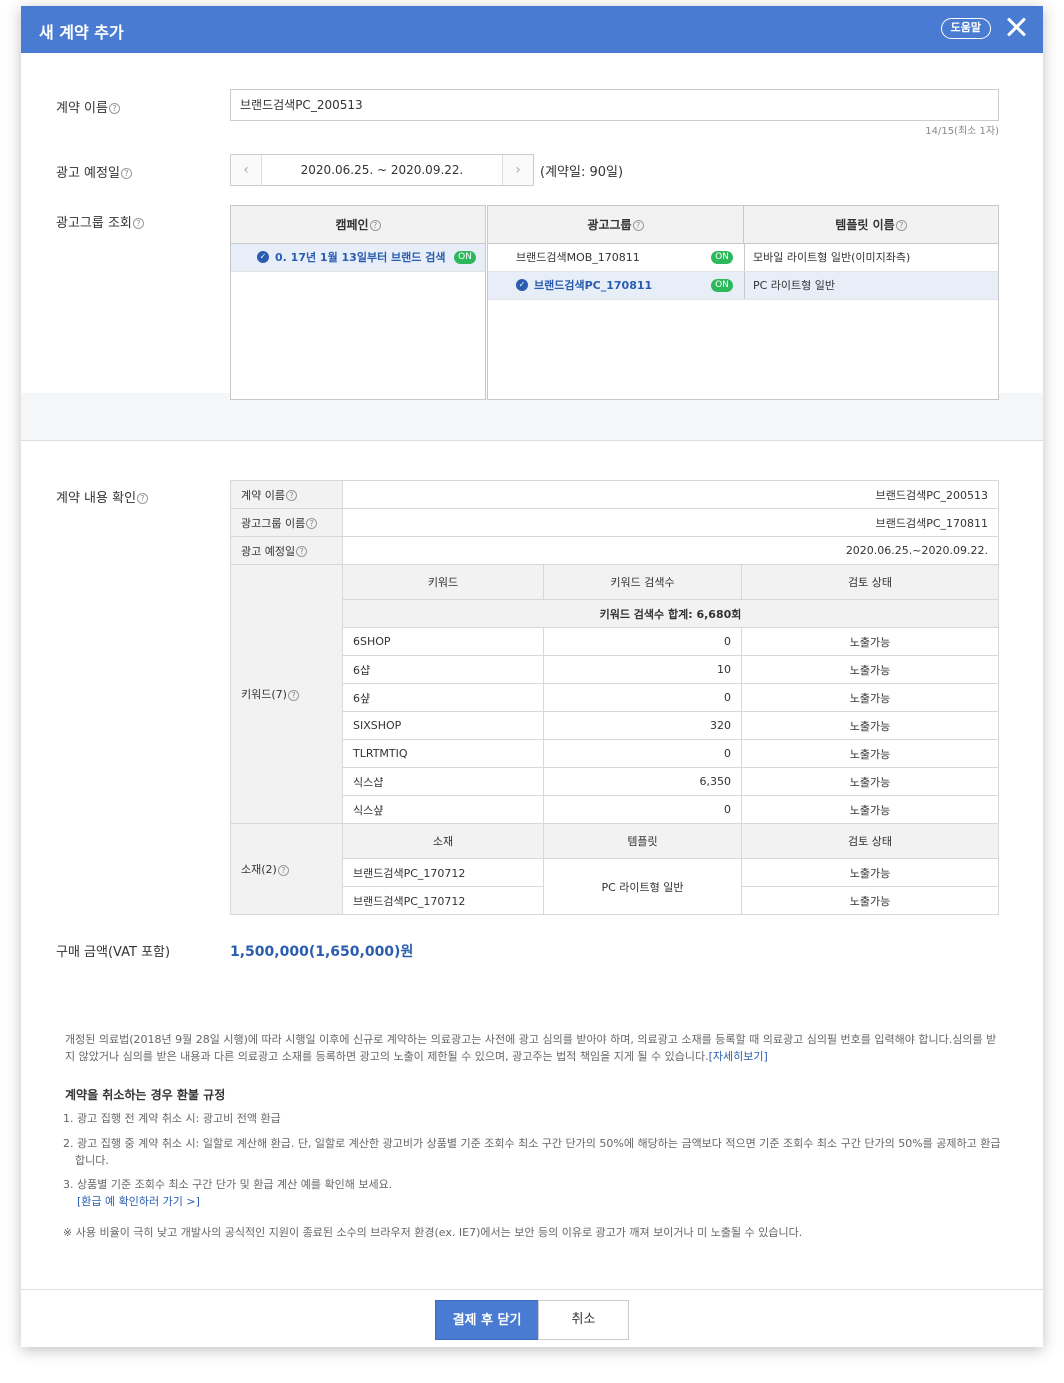 This screenshot has width=1064, height=1383. I want to click on date-range-value: 2020.06.25. ~ 2020.09.22., so click(382, 170).